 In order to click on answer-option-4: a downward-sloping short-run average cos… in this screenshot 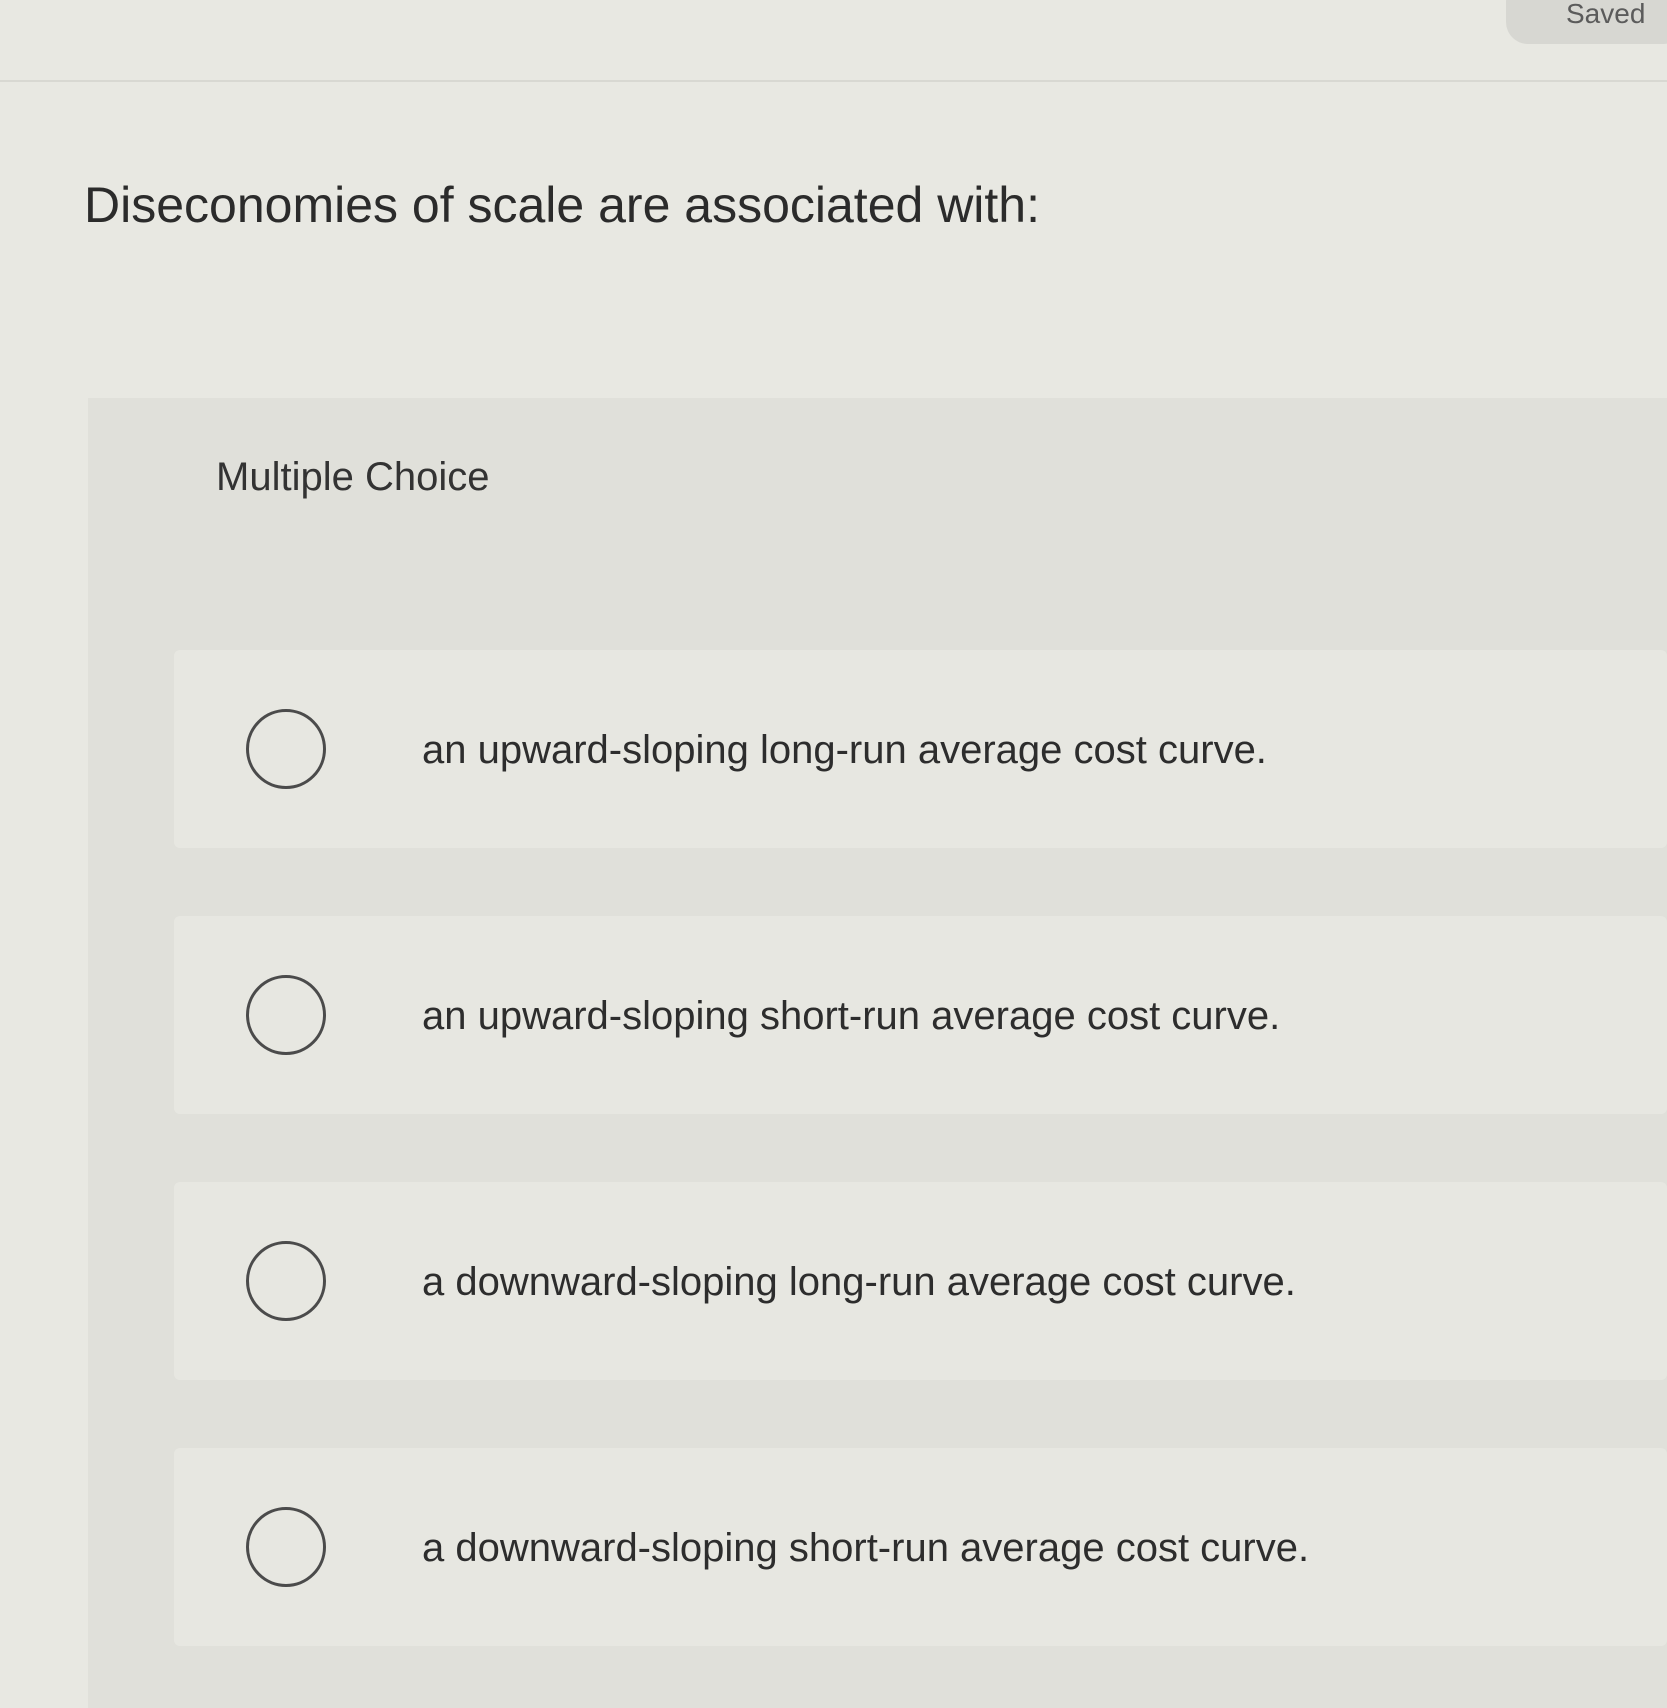, I will do `click(920, 1547)`.